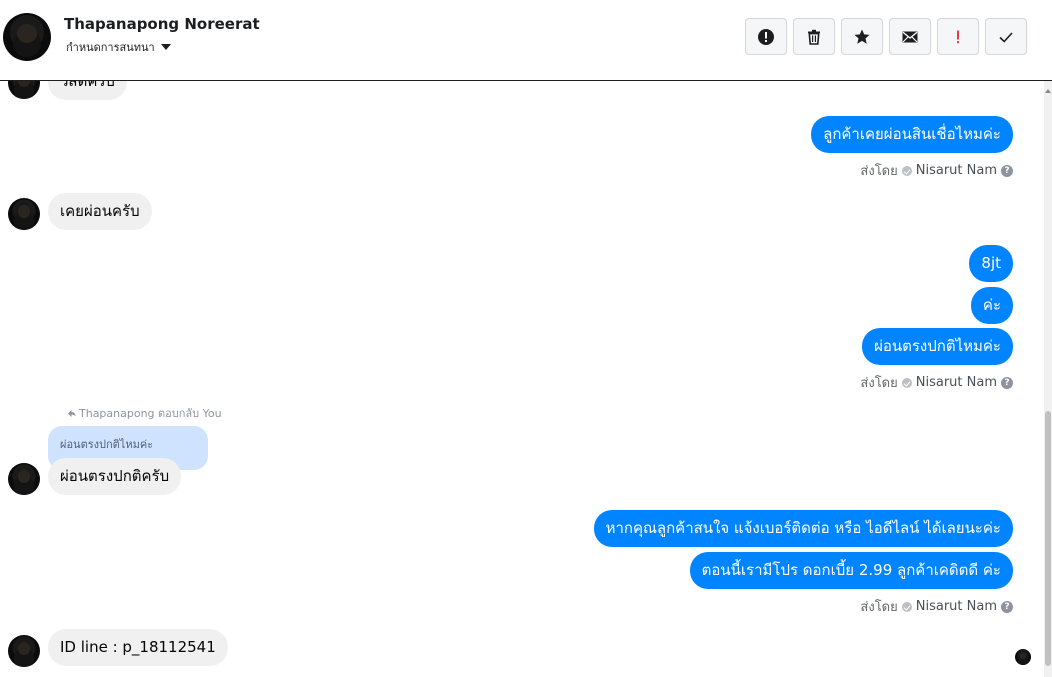  What do you see at coordinates (912, 134) in the screenshot?
I see `message-outgoing: ลูกค้าเคยผ่อนสินเชื่อไหมค่ะ` at bounding box center [912, 134].